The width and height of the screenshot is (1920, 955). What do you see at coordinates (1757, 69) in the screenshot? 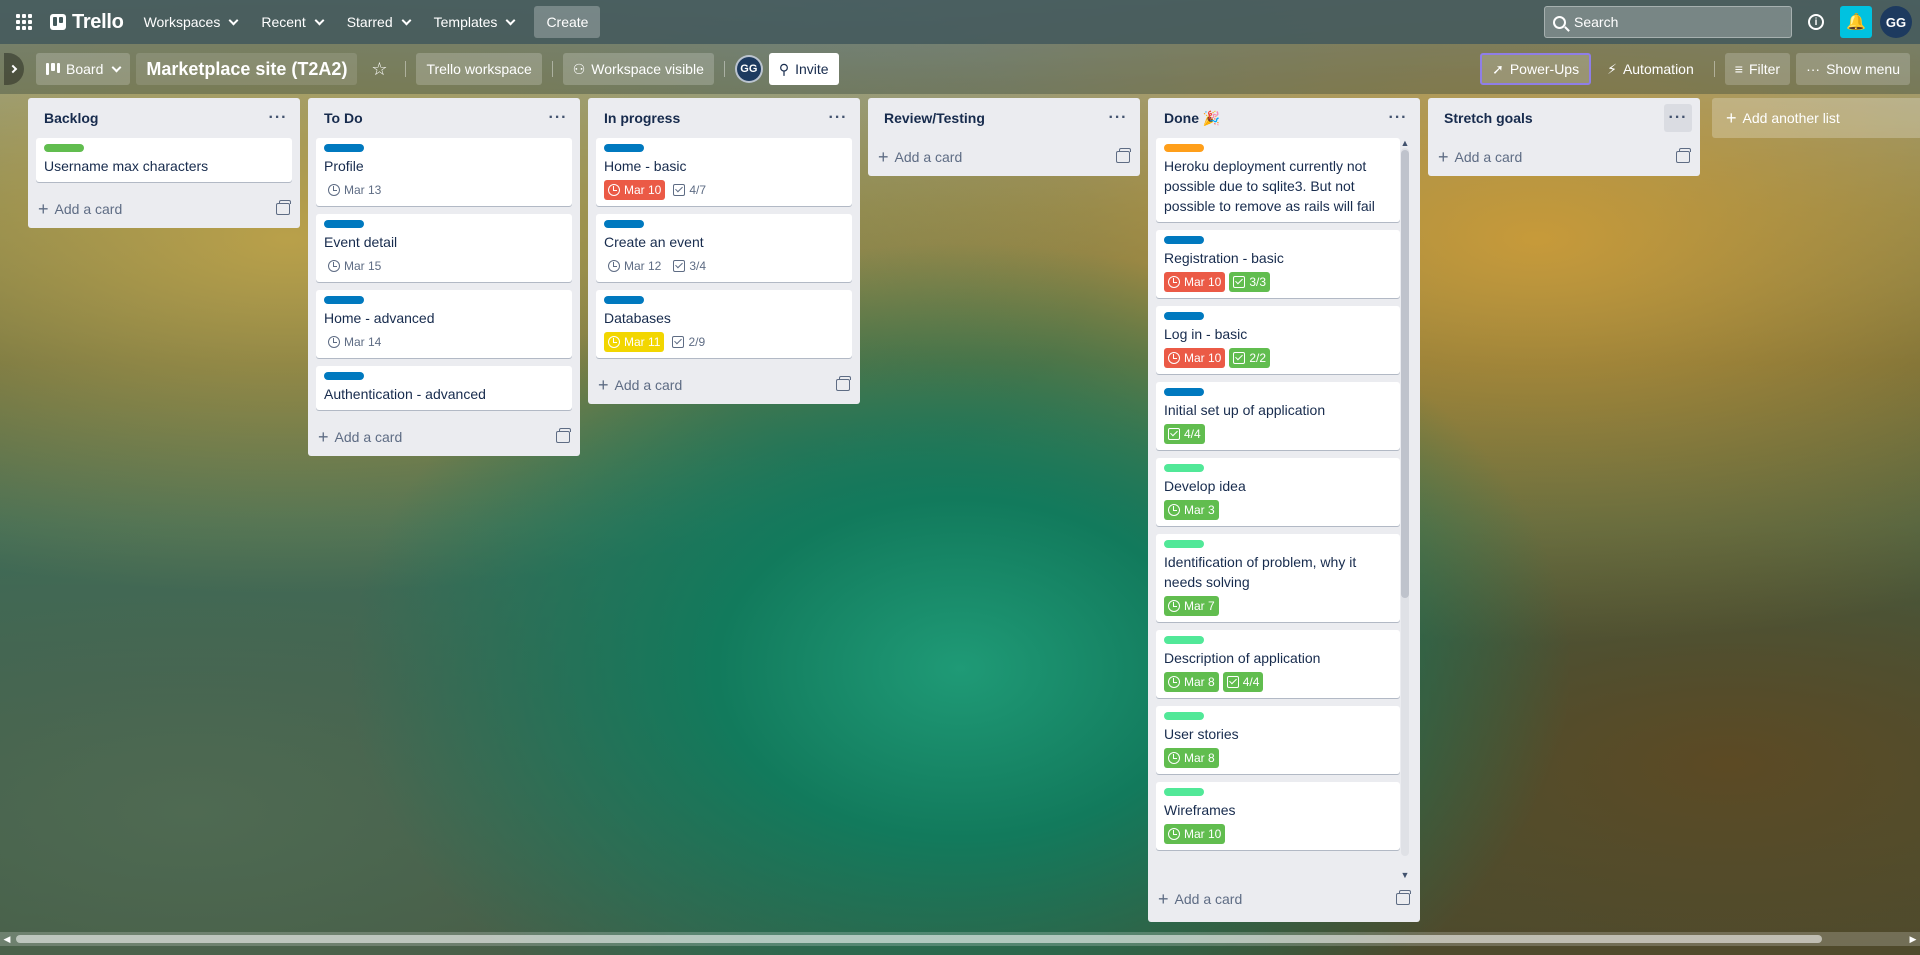
I see `filter-button: ≡ Filter` at bounding box center [1757, 69].